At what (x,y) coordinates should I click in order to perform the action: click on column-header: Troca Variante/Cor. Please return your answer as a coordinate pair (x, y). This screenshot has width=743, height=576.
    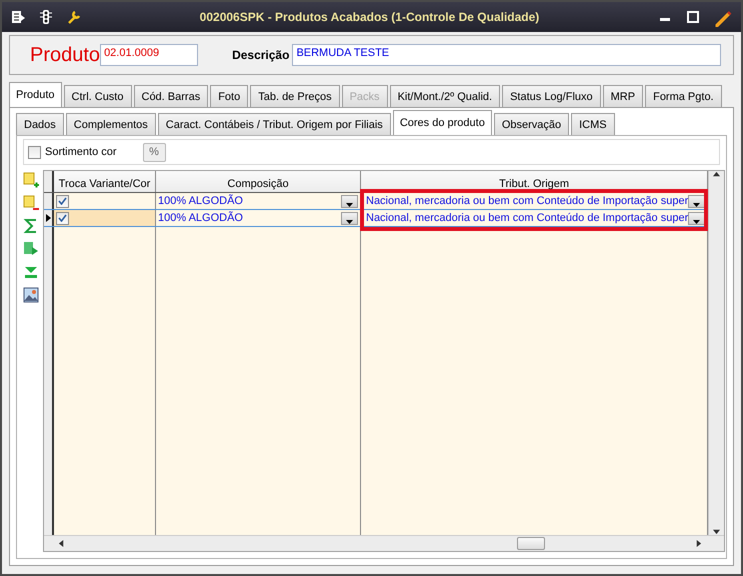
    Looking at the image, I should click on (105, 181).